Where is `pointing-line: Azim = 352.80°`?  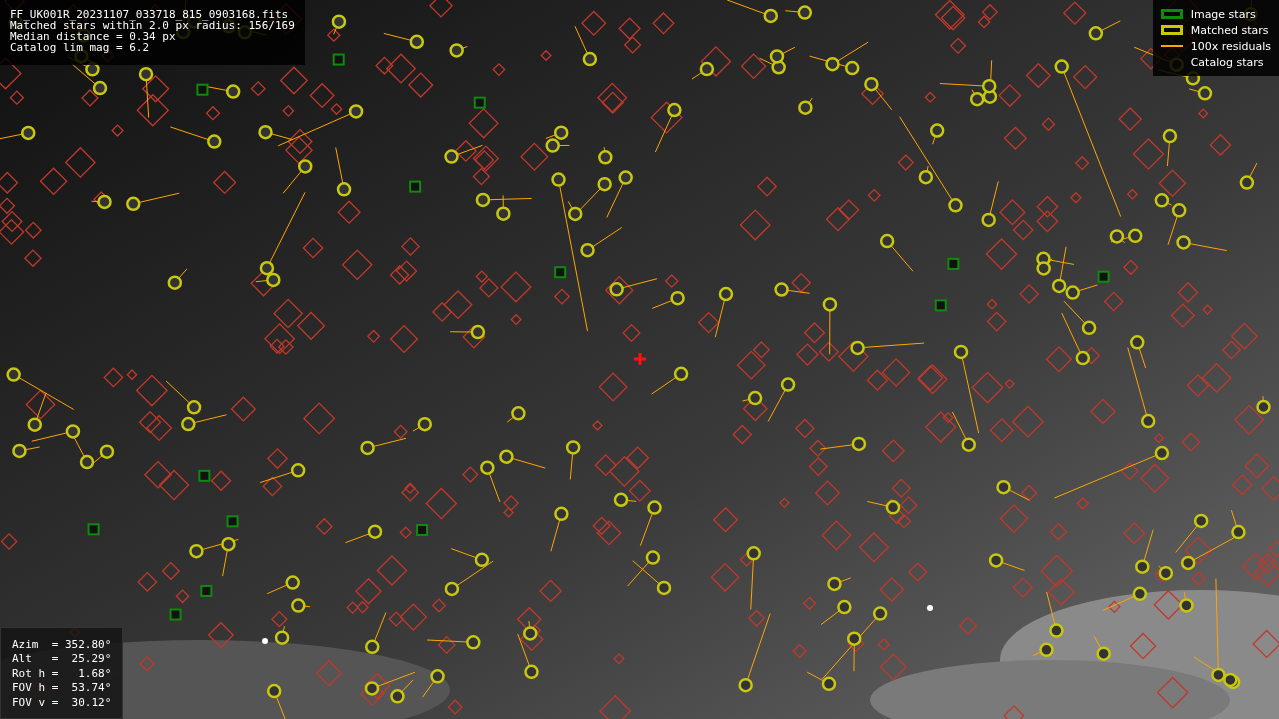 pointing-line: Azim = 352.80° is located at coordinates (62, 644).